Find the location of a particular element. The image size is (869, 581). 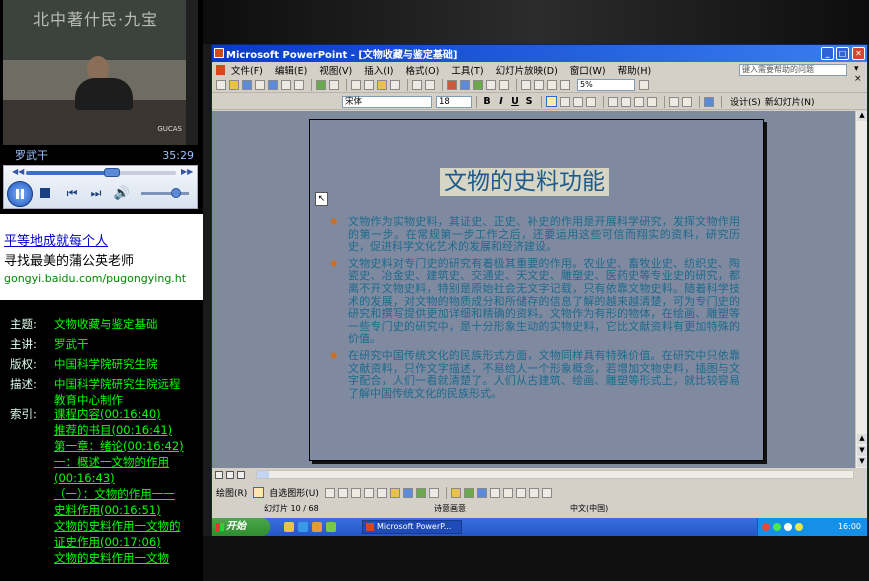

design-button: 设计(S) is located at coordinates (745, 101).